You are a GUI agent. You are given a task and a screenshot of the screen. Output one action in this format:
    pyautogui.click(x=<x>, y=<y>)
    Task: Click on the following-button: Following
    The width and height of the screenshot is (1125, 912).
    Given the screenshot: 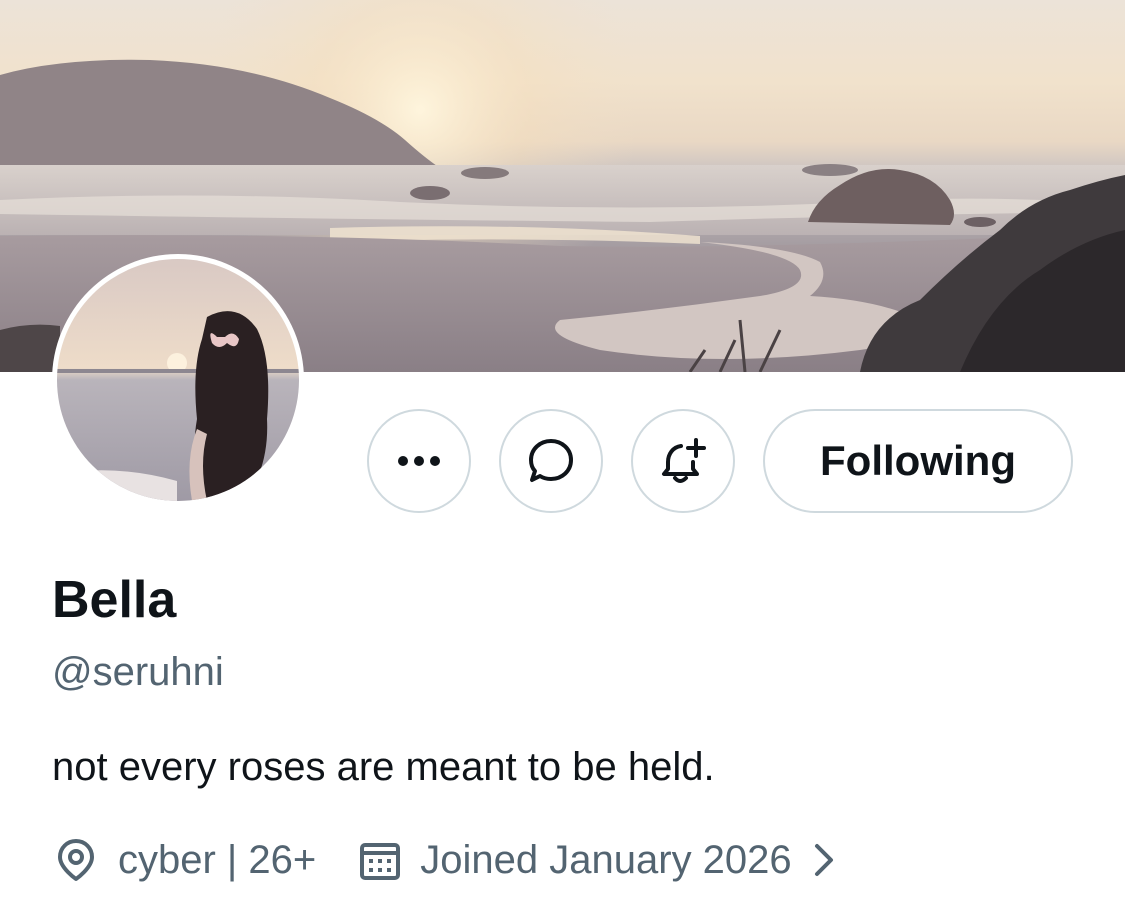 What is the action you would take?
    pyautogui.click(x=918, y=461)
    